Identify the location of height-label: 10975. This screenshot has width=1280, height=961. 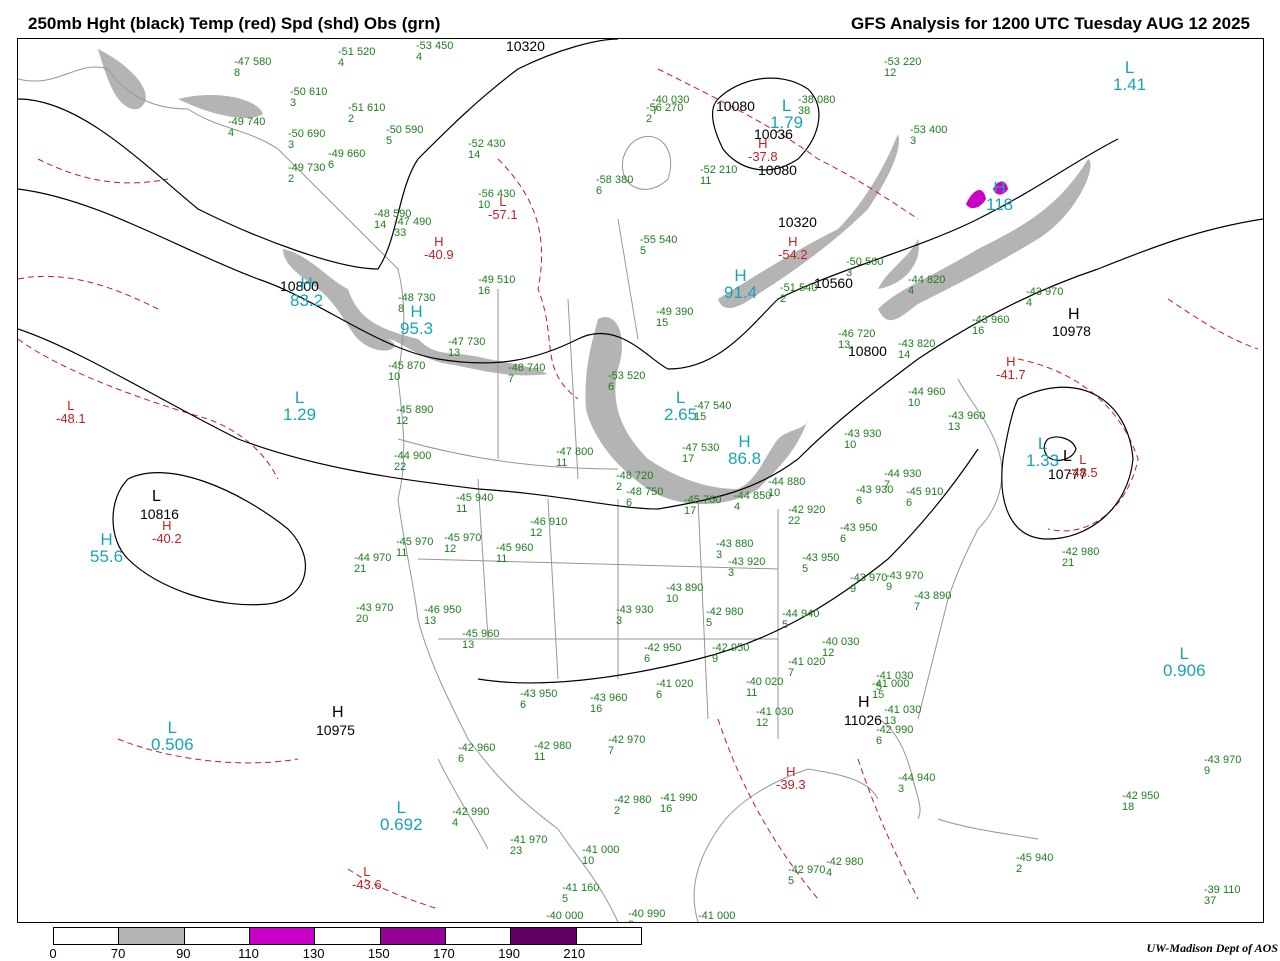
(335, 730).